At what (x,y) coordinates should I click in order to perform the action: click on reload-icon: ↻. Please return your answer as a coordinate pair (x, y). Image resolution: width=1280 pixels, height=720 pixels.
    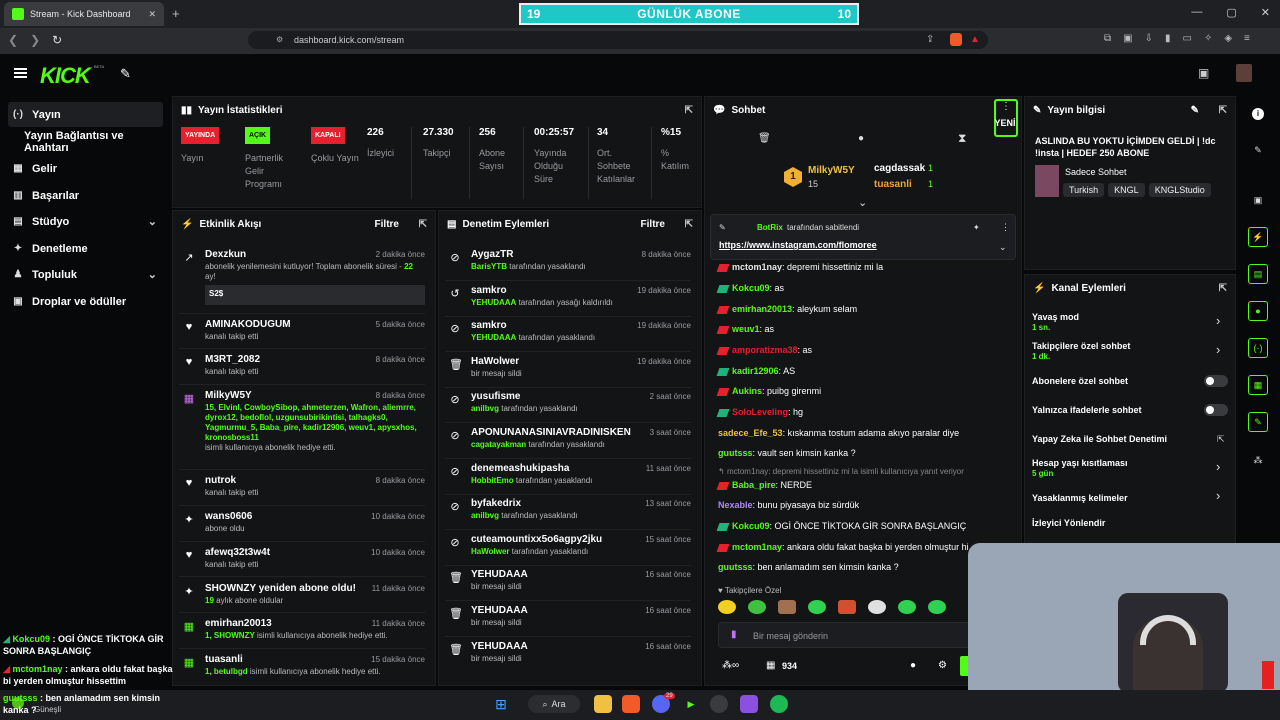
    Looking at the image, I should click on (57, 40).